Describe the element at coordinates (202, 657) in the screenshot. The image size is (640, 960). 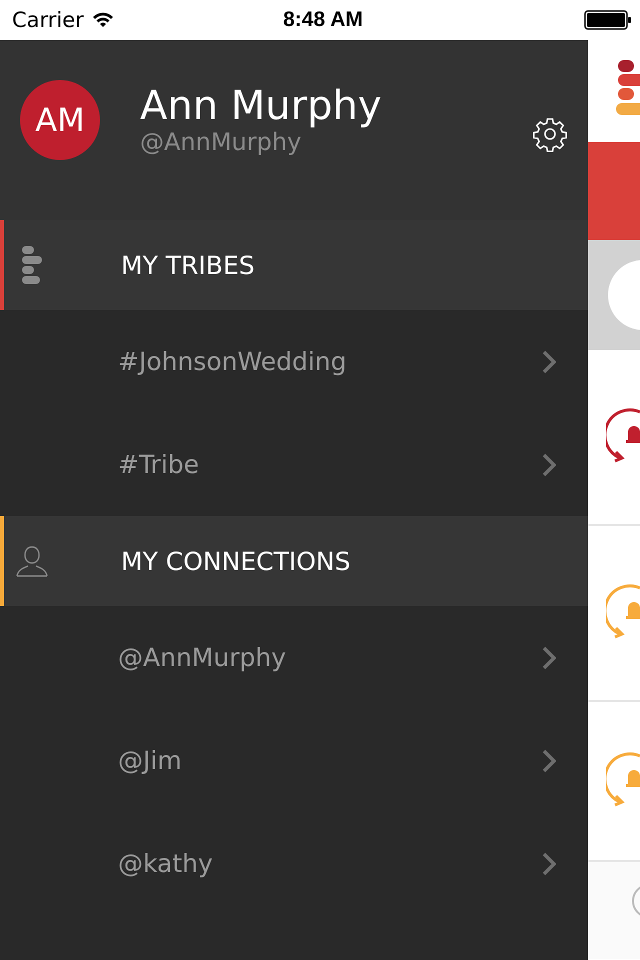
I see `item-label: @AnnMurphy` at that location.